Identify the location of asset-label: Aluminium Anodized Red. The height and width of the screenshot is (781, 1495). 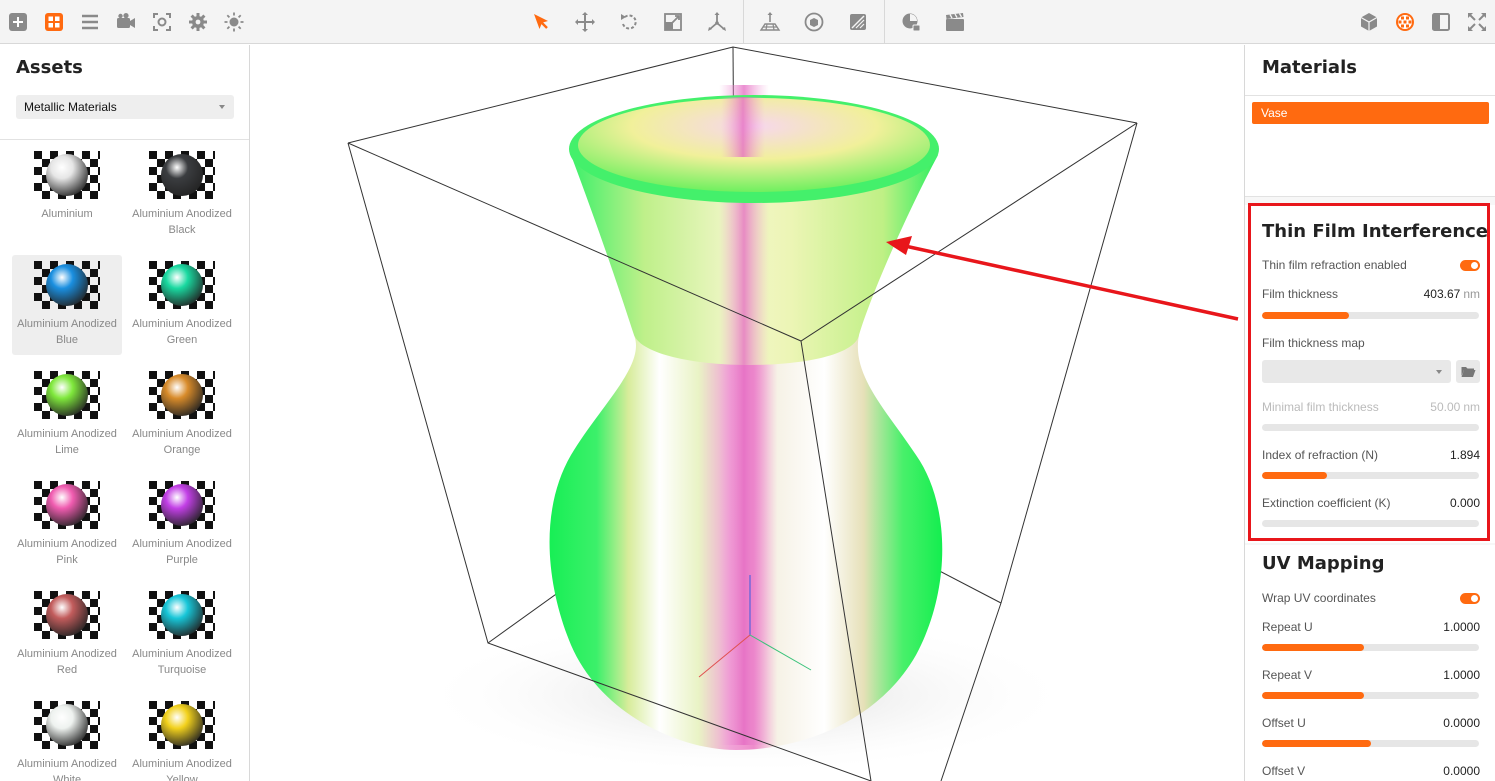
(67, 662).